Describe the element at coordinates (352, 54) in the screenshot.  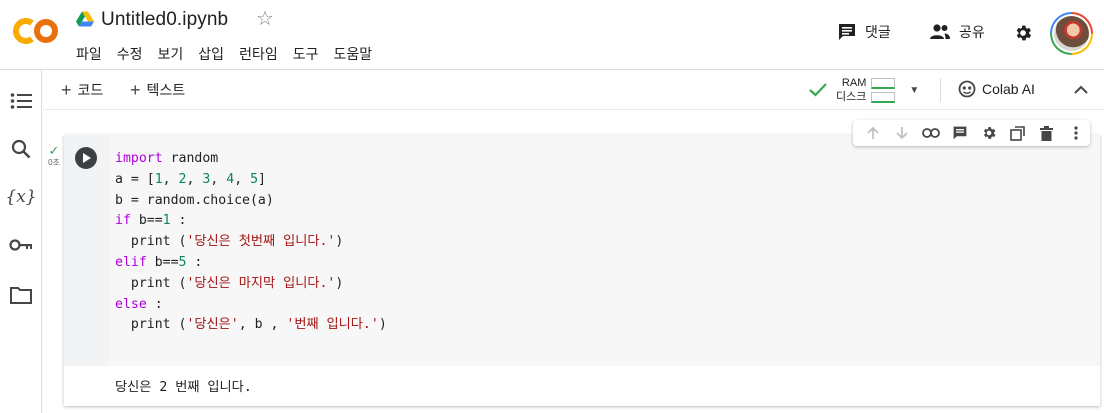
I see `menu-help: 도움말` at that location.